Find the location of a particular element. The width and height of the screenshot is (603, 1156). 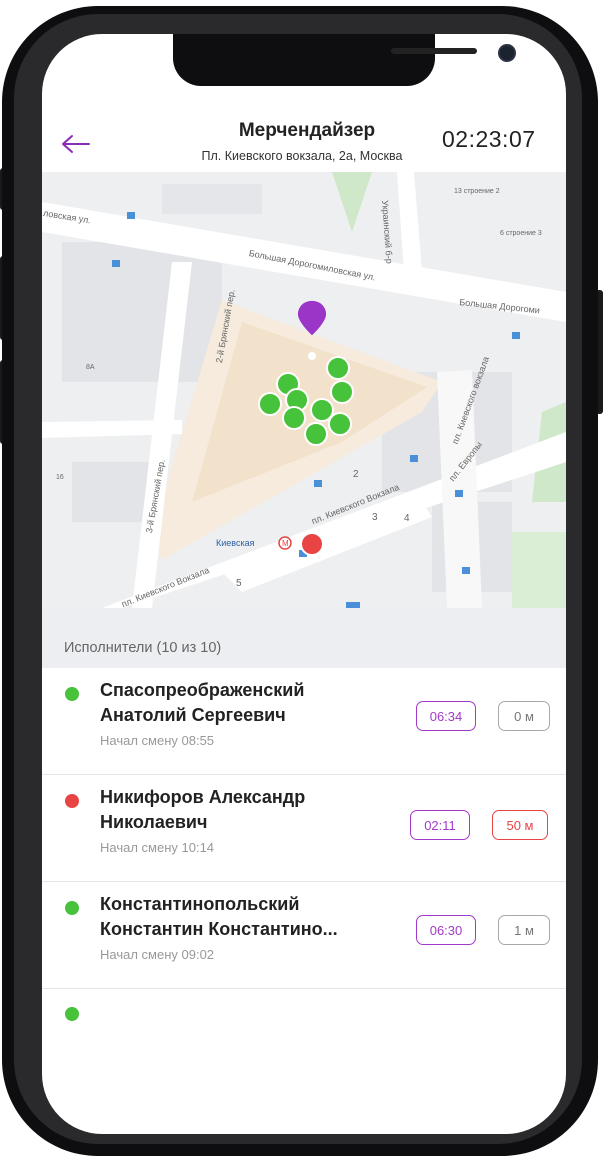

distance-badge: 1 м is located at coordinates (524, 930).